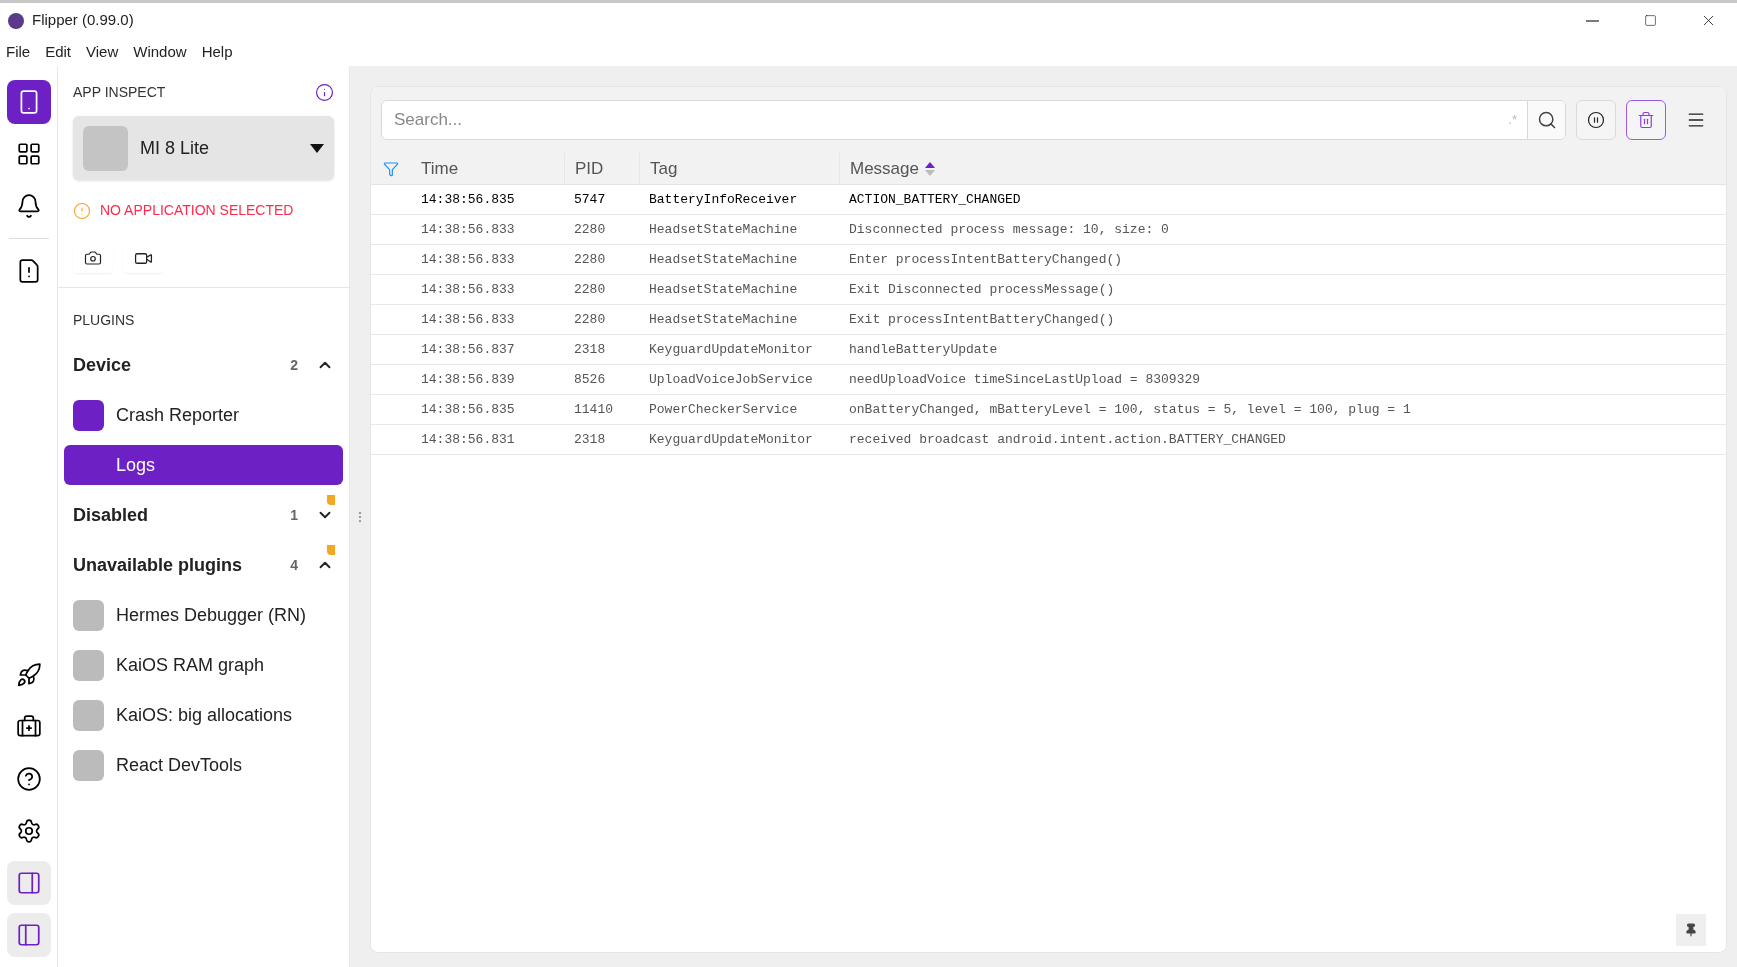 The height and width of the screenshot is (967, 1737). Describe the element at coordinates (487, 168) in the screenshot. I see `column-header: Time` at that location.